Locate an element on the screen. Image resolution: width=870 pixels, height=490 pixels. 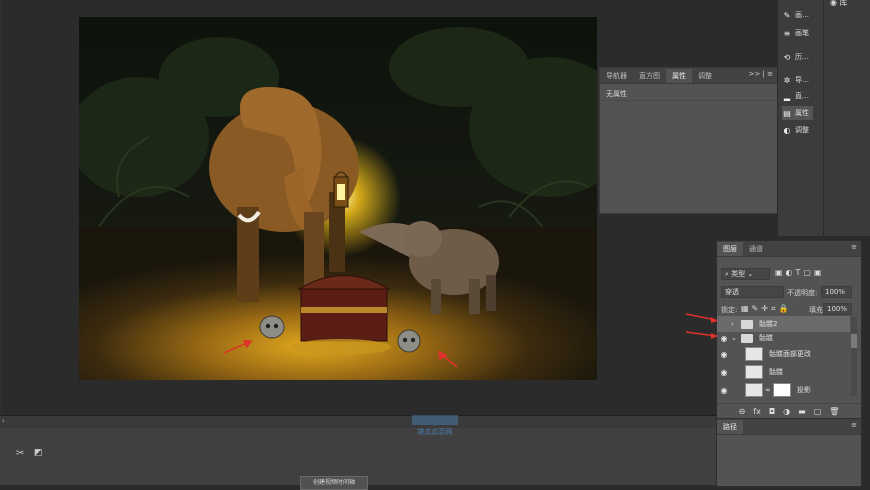
left-edge is located at coordinates (1, 207).